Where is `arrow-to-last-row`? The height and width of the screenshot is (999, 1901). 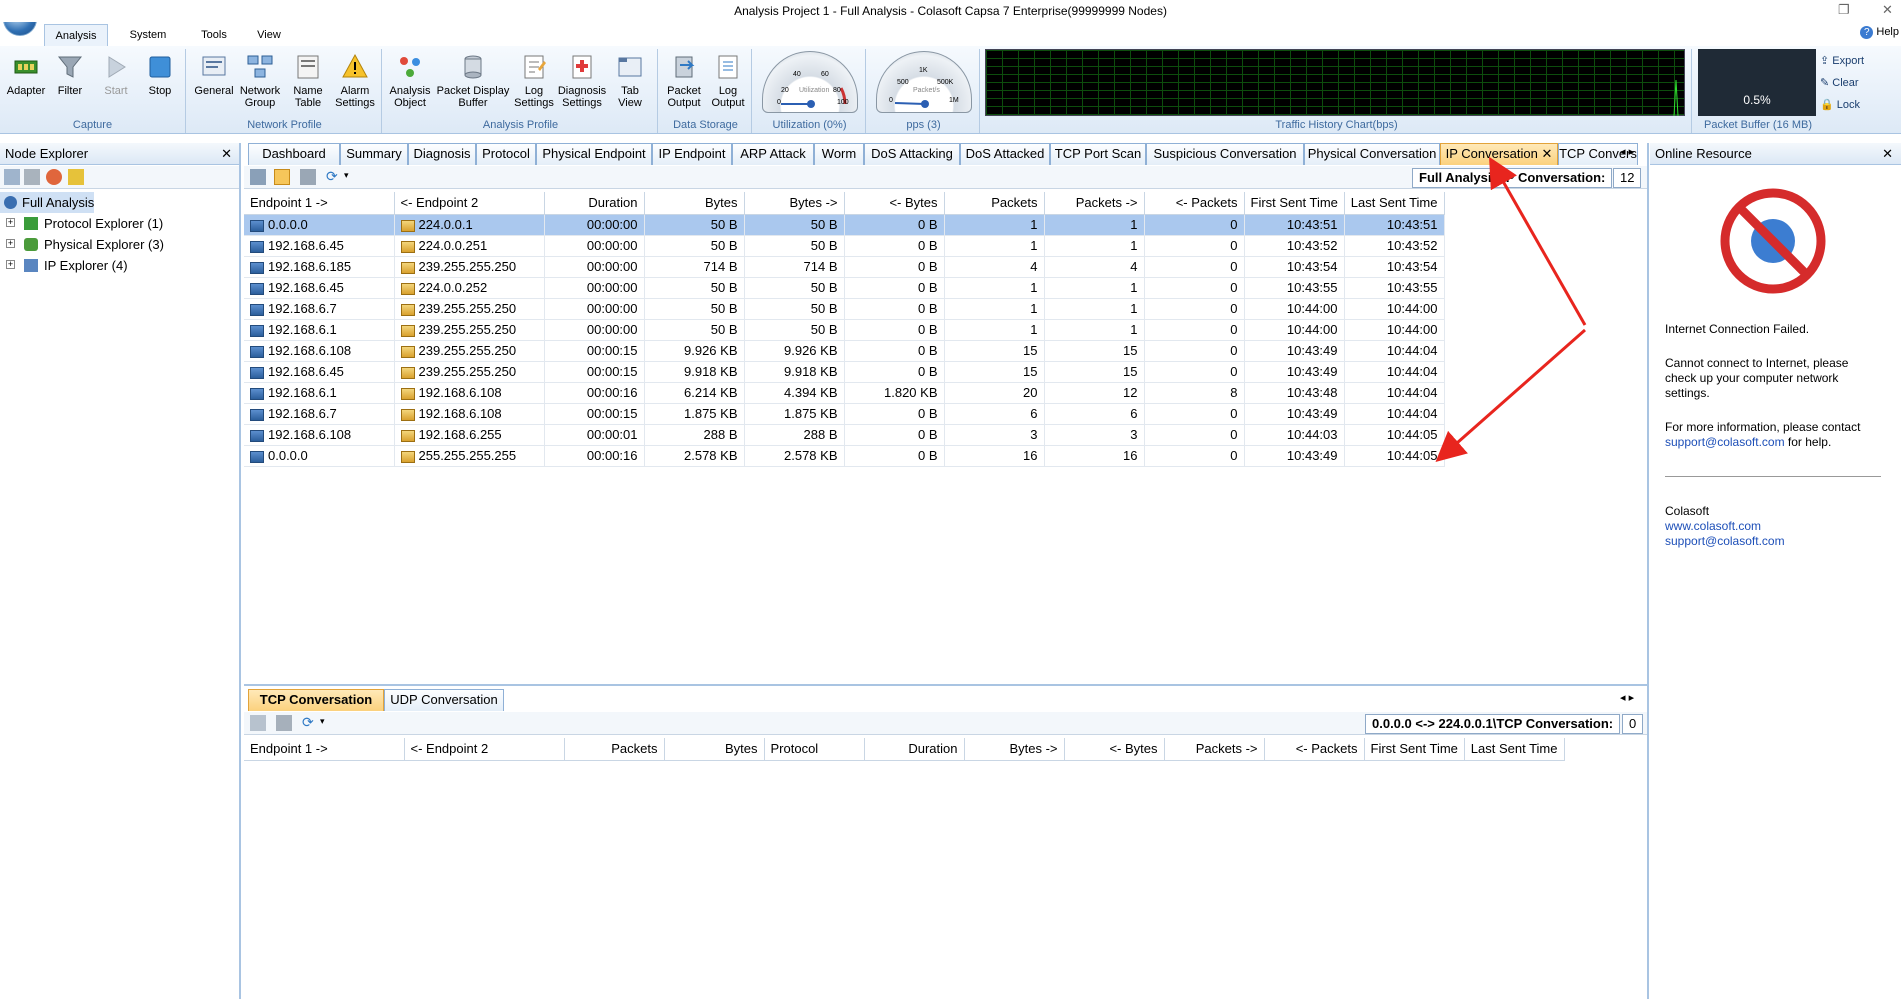 arrow-to-last-row is located at coordinates (1510, 395).